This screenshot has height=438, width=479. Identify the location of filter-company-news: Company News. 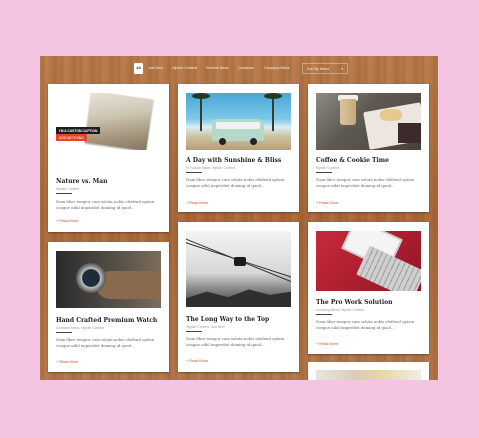
(276, 68).